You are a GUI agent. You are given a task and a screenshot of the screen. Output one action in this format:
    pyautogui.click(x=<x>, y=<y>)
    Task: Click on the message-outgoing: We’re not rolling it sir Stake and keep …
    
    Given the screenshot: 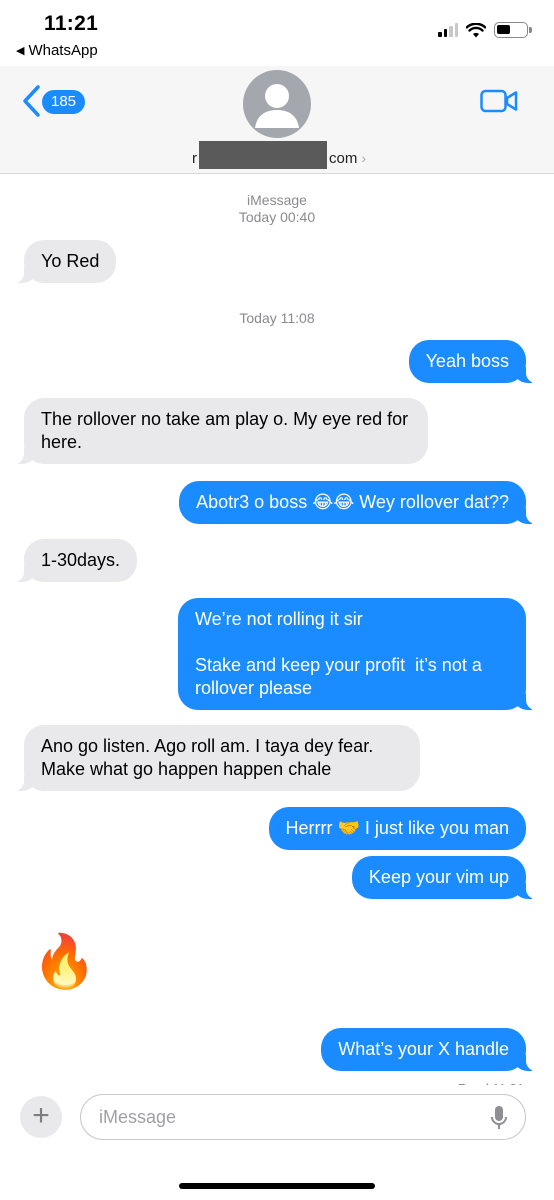 What is the action you would take?
    pyautogui.click(x=357, y=654)
    